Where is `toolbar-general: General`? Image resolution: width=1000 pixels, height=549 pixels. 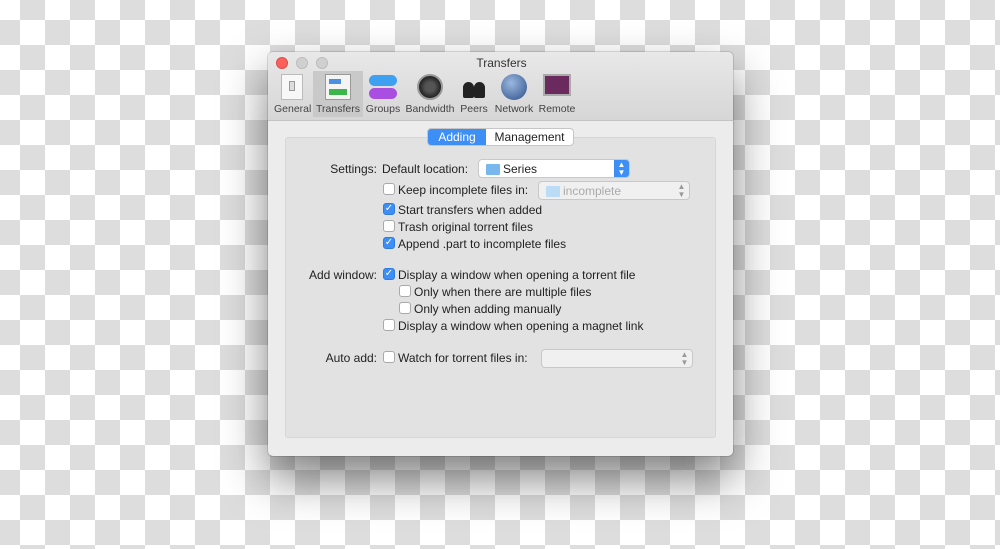 toolbar-general: General is located at coordinates (292, 94).